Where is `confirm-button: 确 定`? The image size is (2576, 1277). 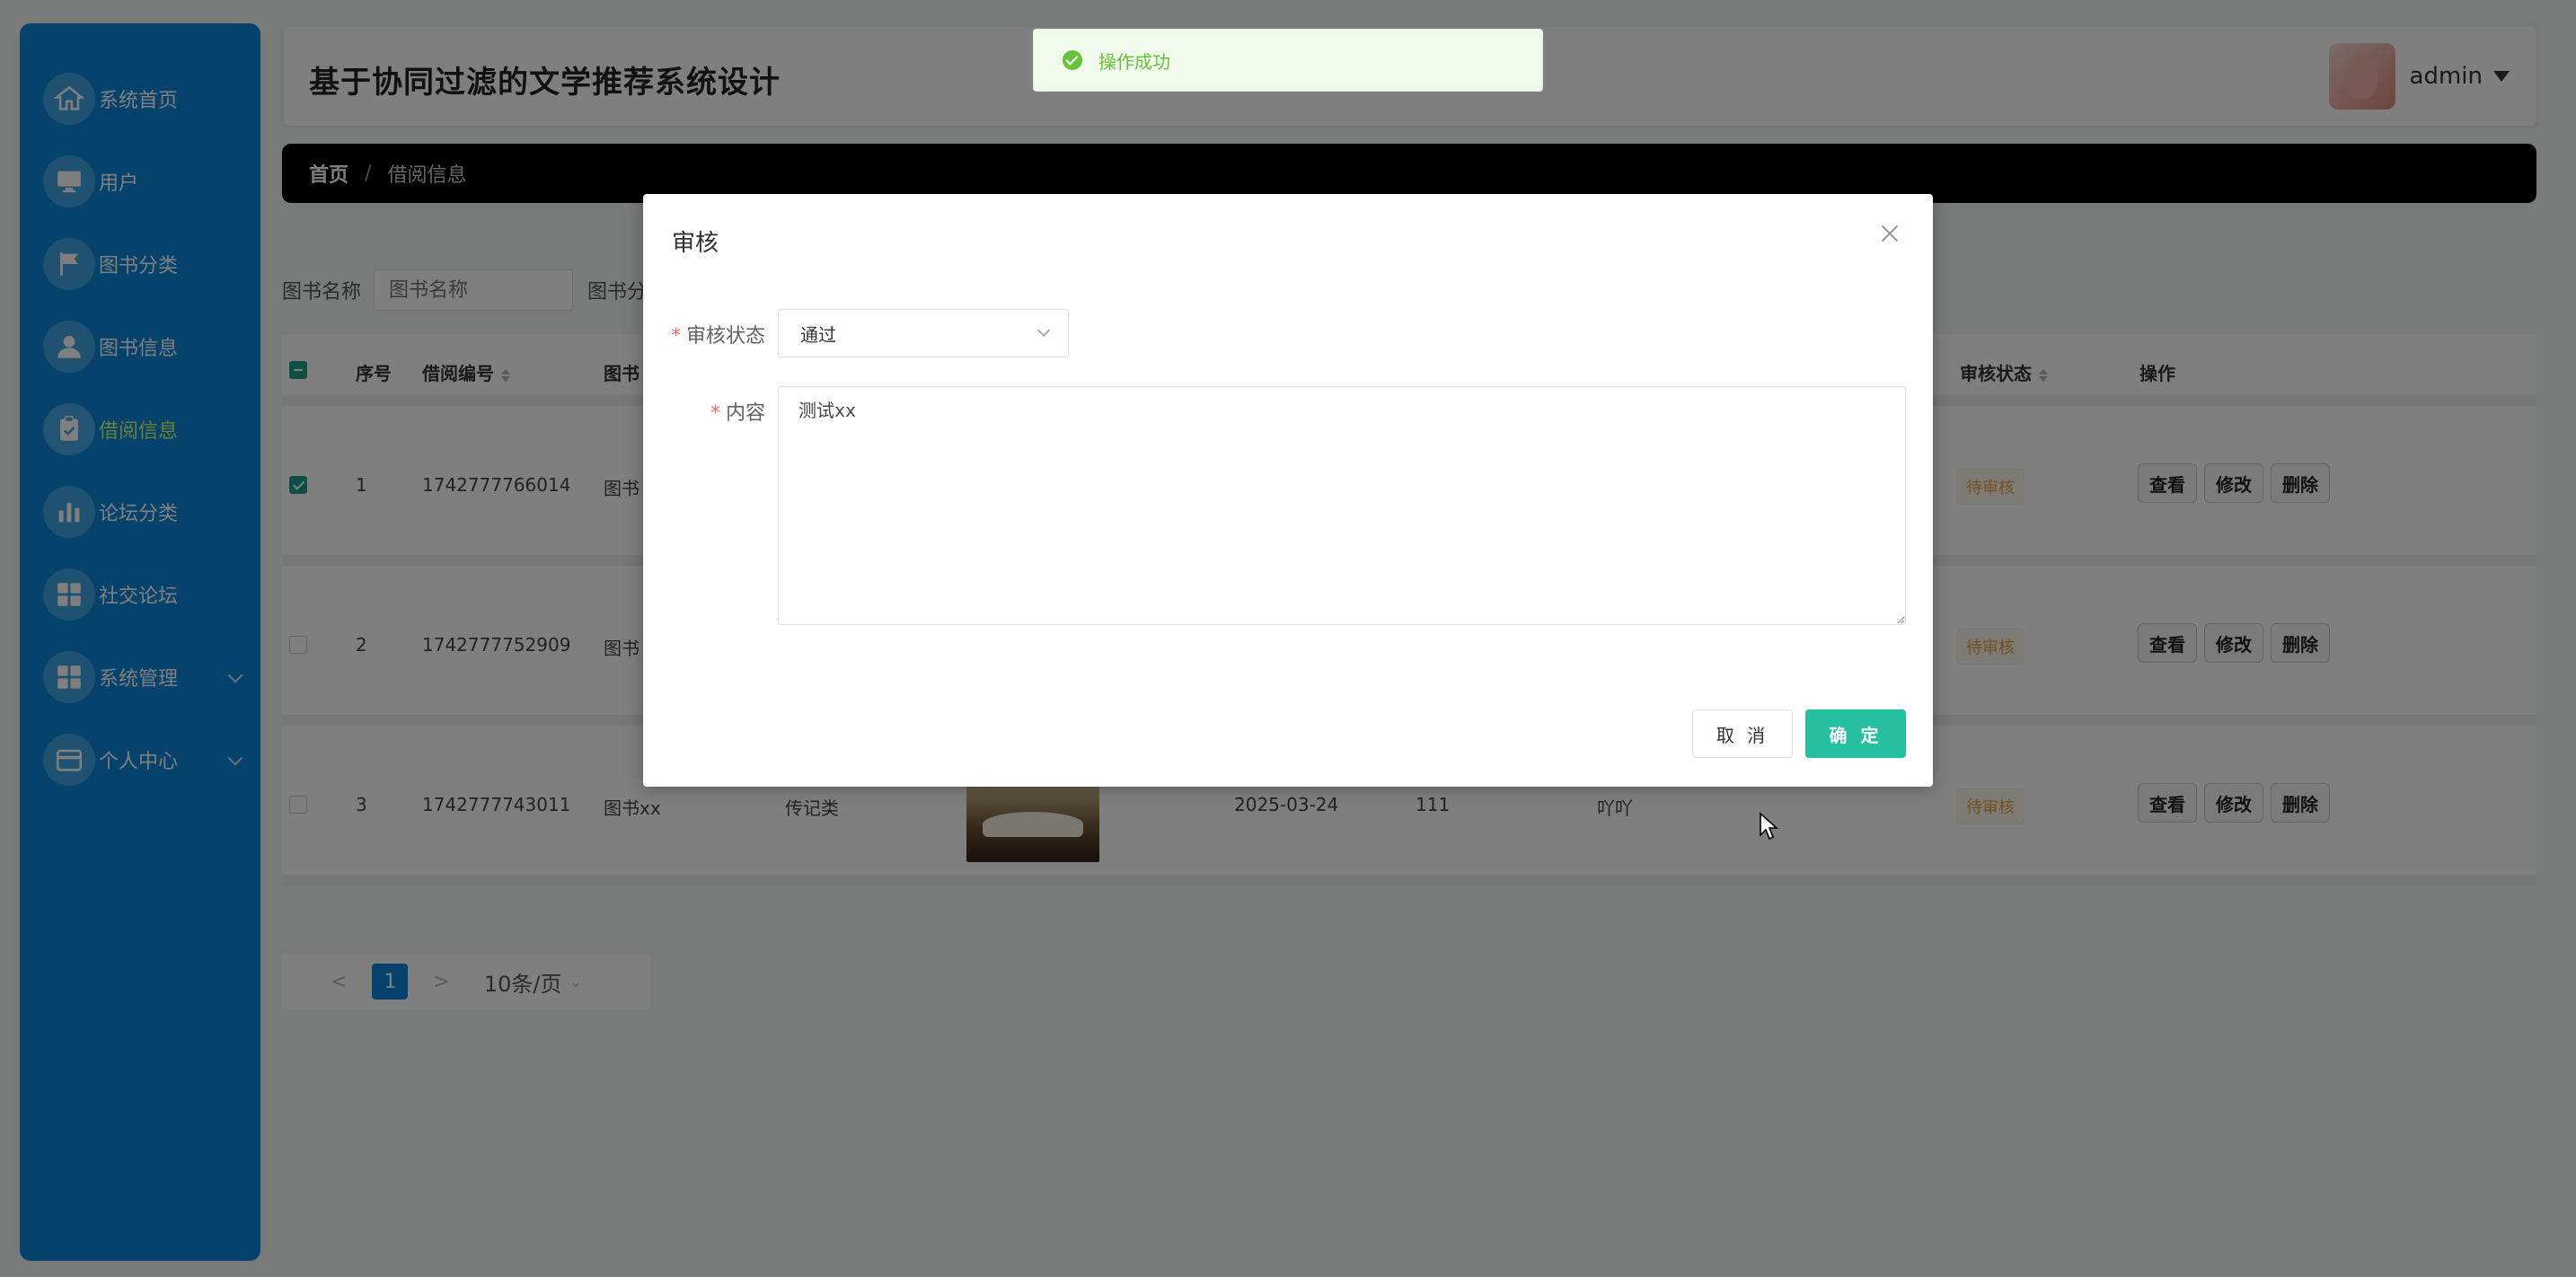
confirm-button: 确 定 is located at coordinates (1855, 734).